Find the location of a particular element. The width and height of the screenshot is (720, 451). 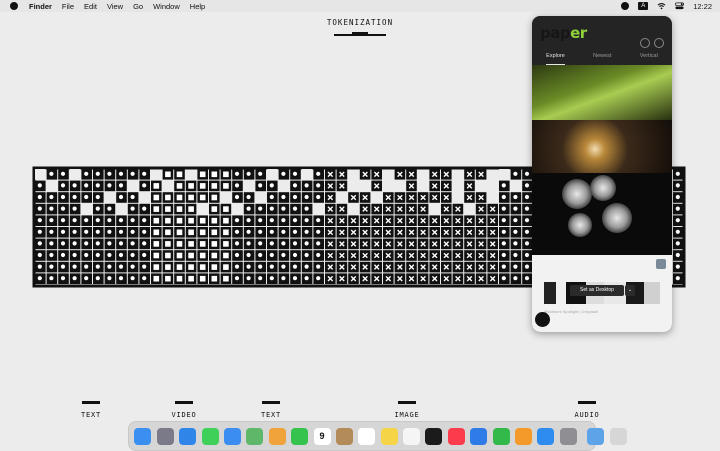

close-preview-icon is located at coordinates (661, 264).